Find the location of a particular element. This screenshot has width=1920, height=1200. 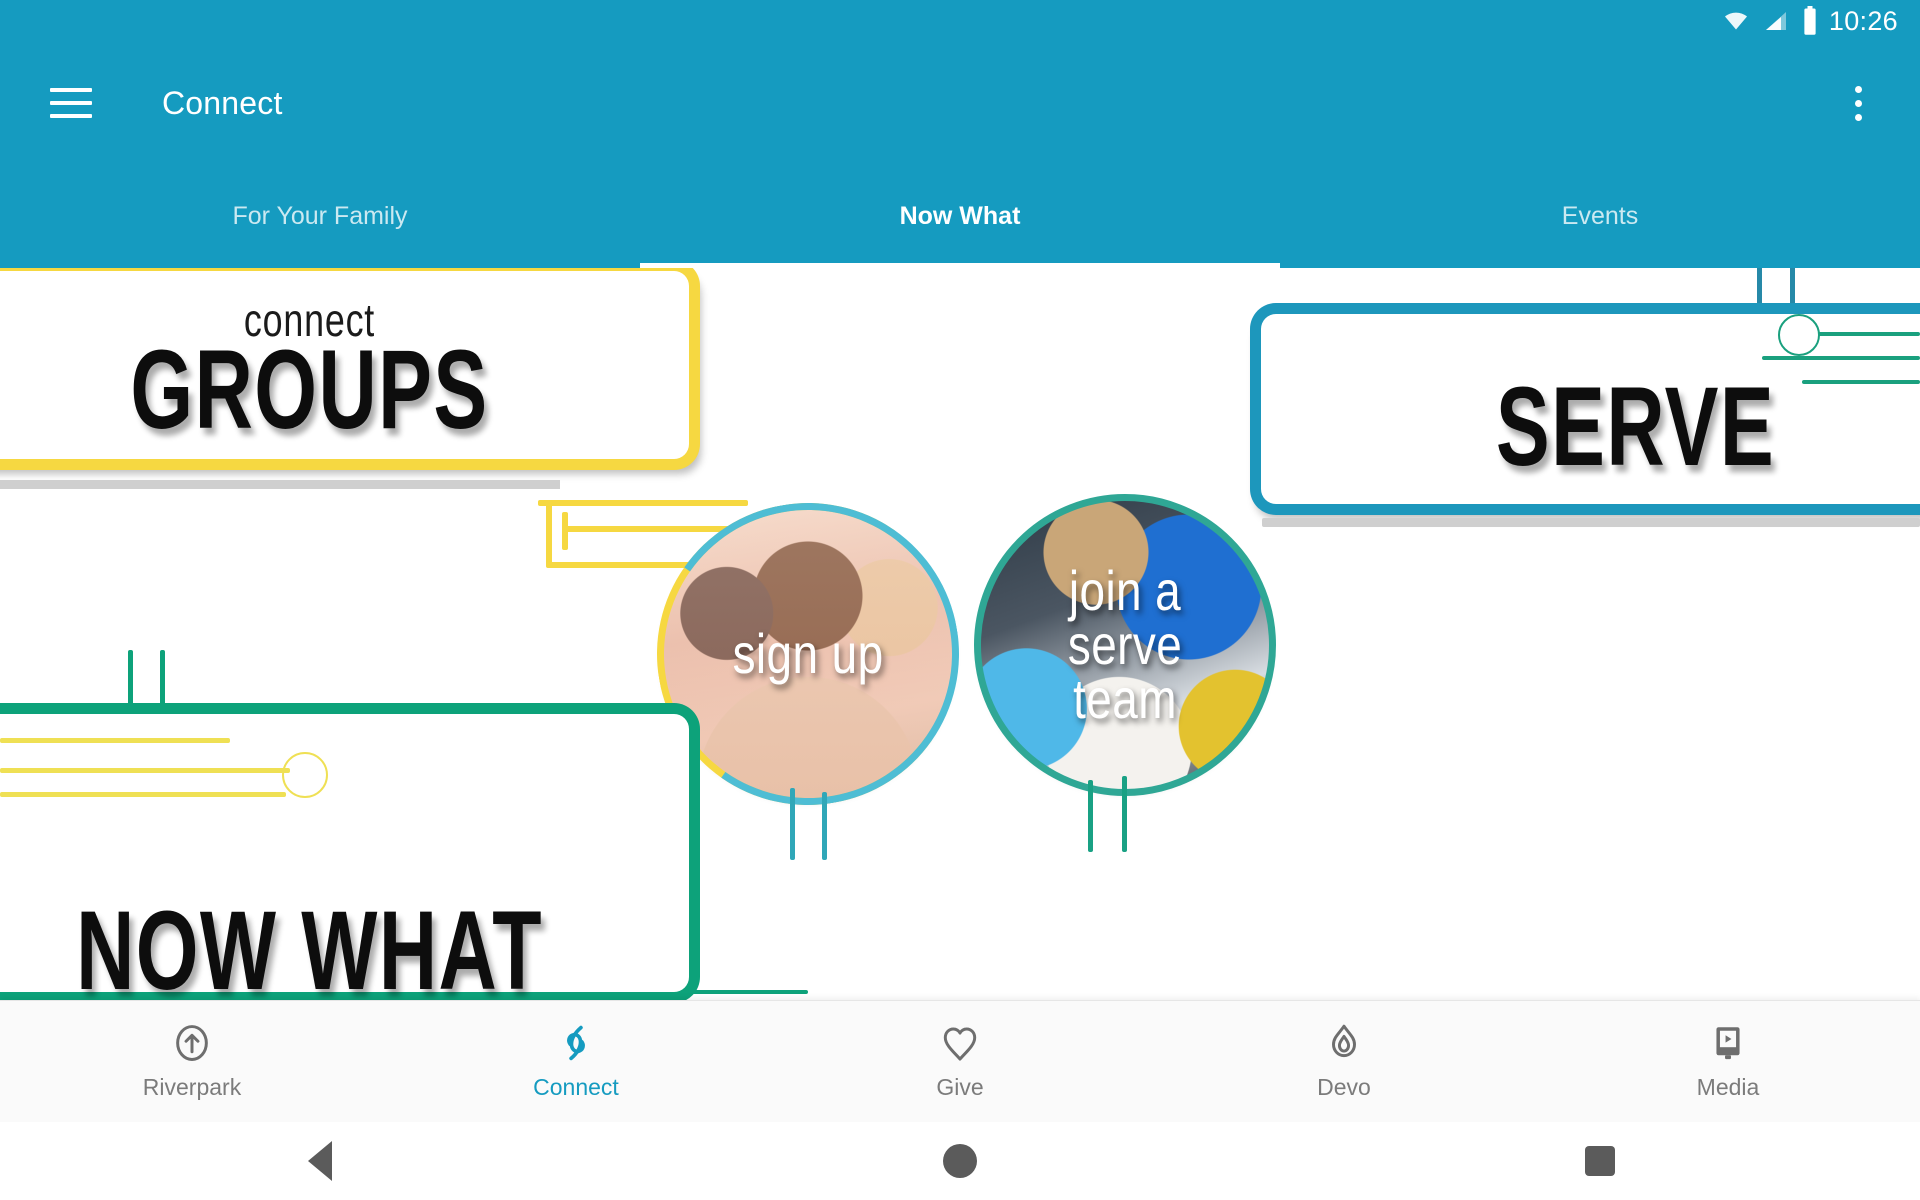

tab-label: Now What is located at coordinates (960, 215).